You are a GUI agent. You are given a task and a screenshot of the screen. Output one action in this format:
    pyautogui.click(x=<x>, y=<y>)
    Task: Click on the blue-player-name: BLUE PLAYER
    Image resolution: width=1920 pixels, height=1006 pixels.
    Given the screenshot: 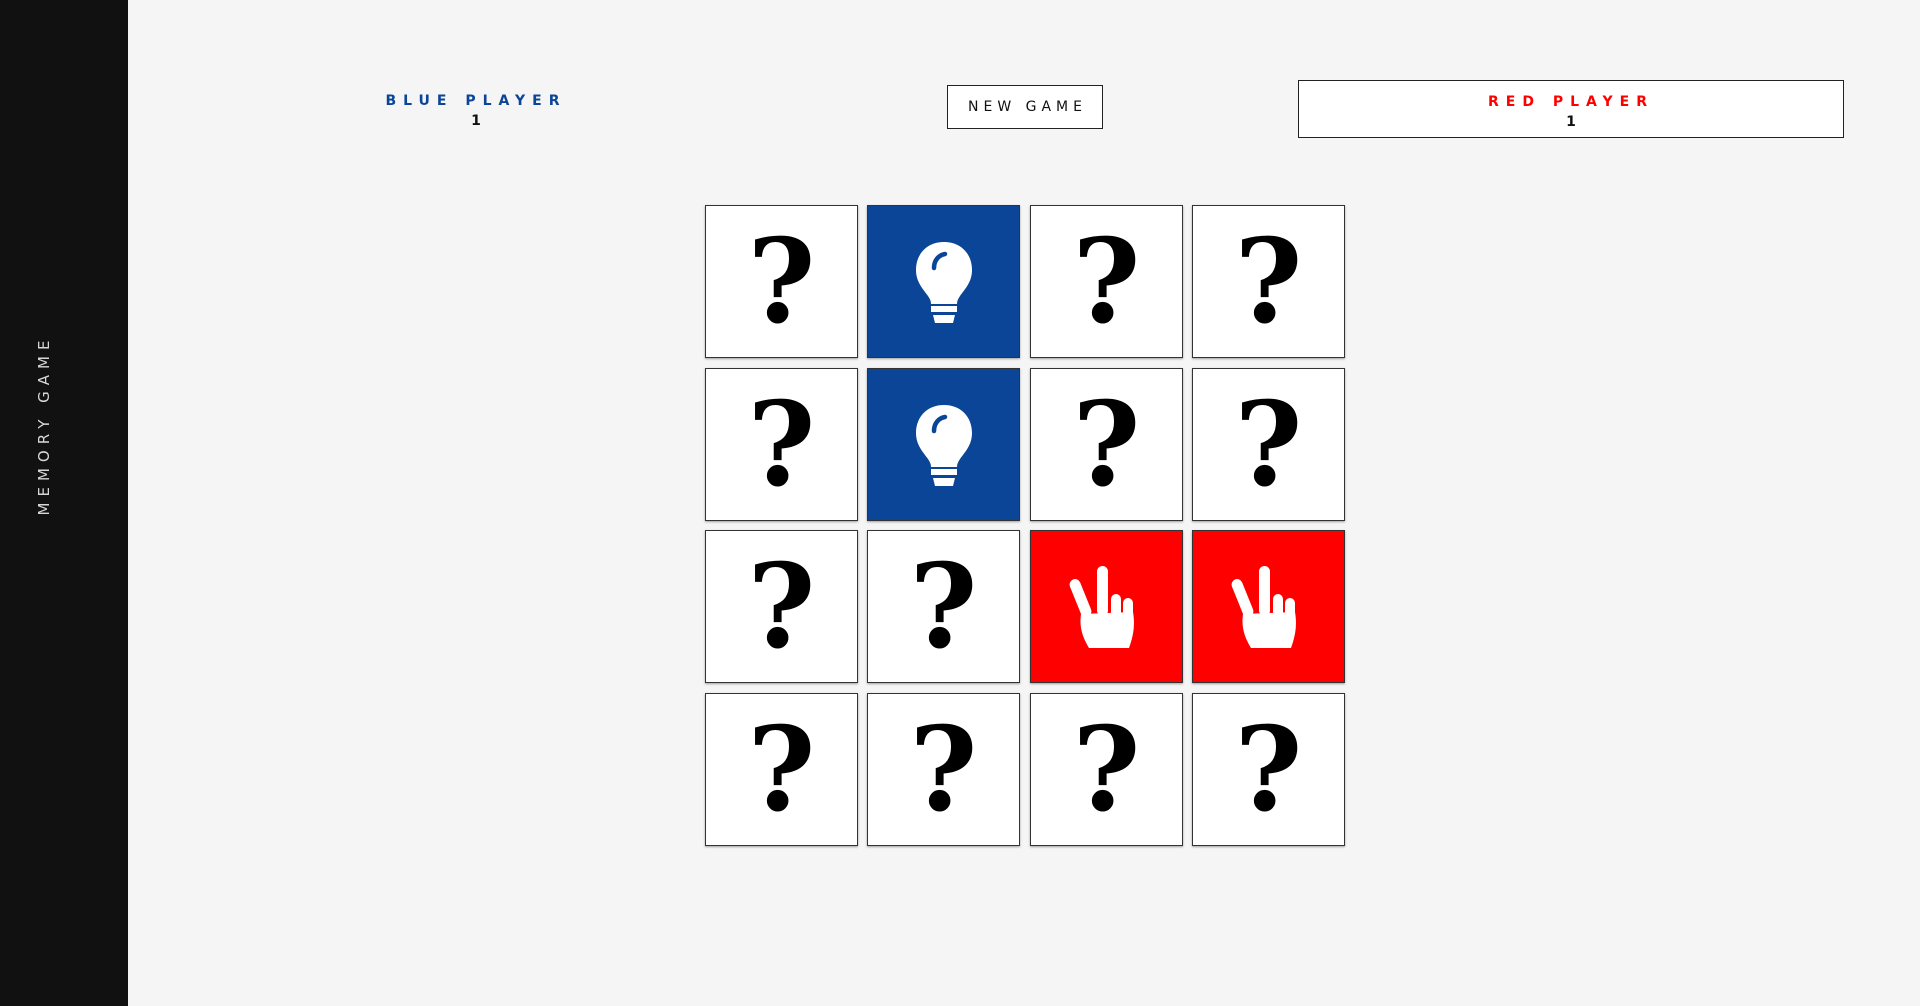 What is the action you would take?
    pyautogui.click(x=476, y=101)
    